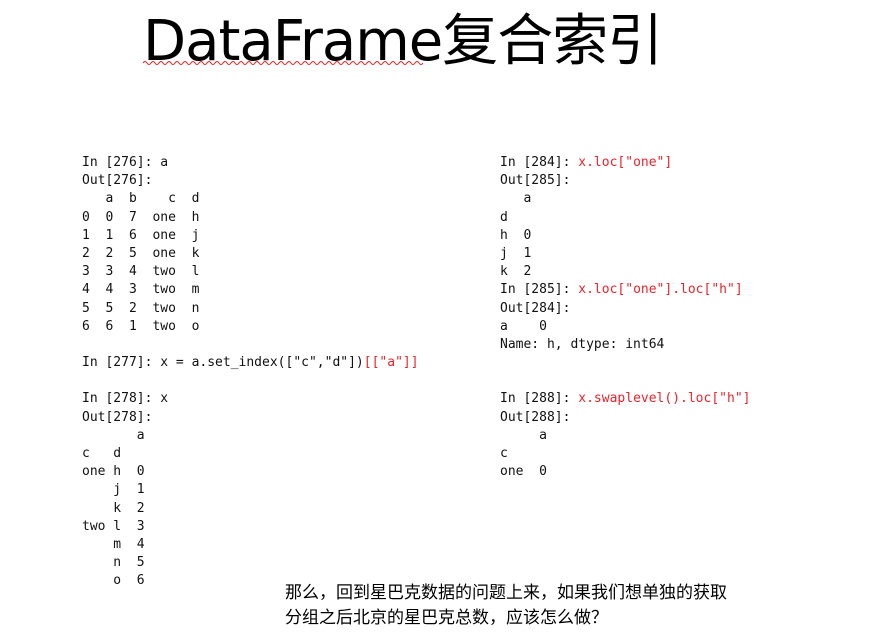 The width and height of the screenshot is (871, 641). I want to click on code-line: 5 5 2 two n, so click(250, 309).